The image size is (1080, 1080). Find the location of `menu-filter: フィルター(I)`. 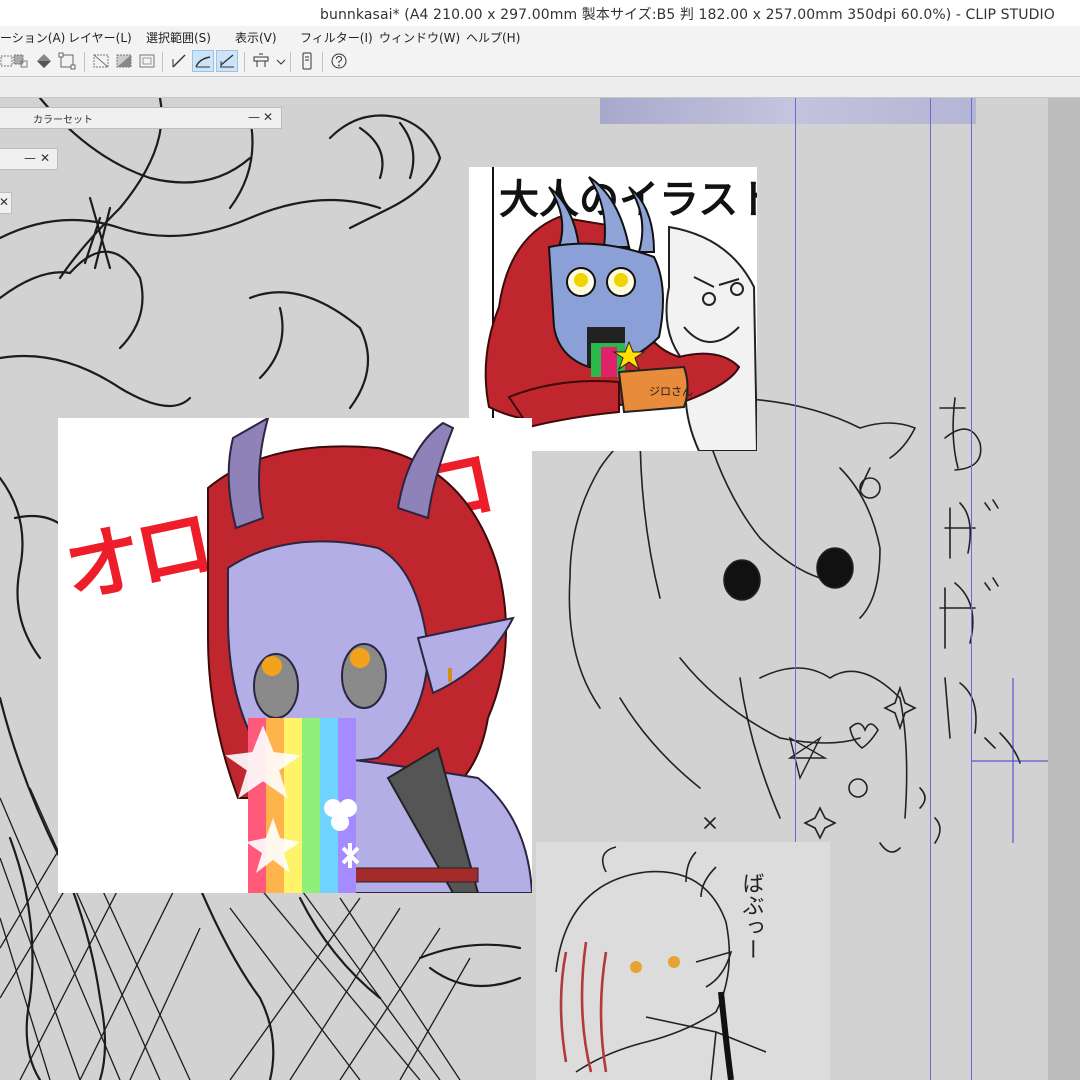

menu-filter: フィルター(I) is located at coordinates (336, 37).